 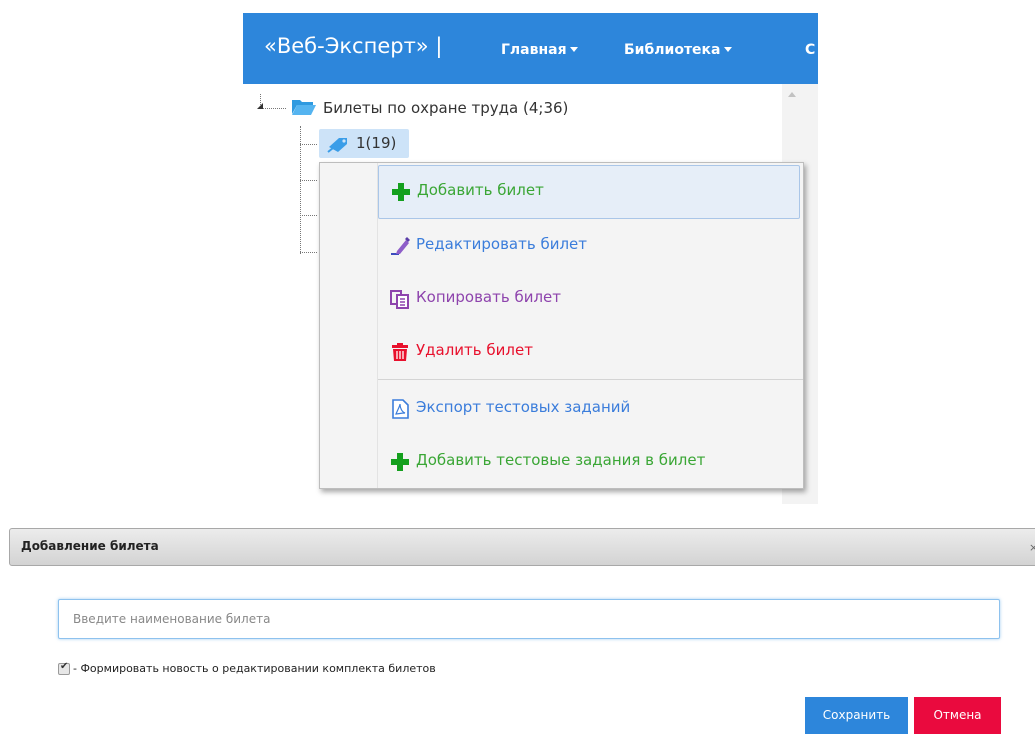 What do you see at coordinates (353, 46) in the screenshot?
I see `brand-logo-text: «Веб-Эксперт» |` at bounding box center [353, 46].